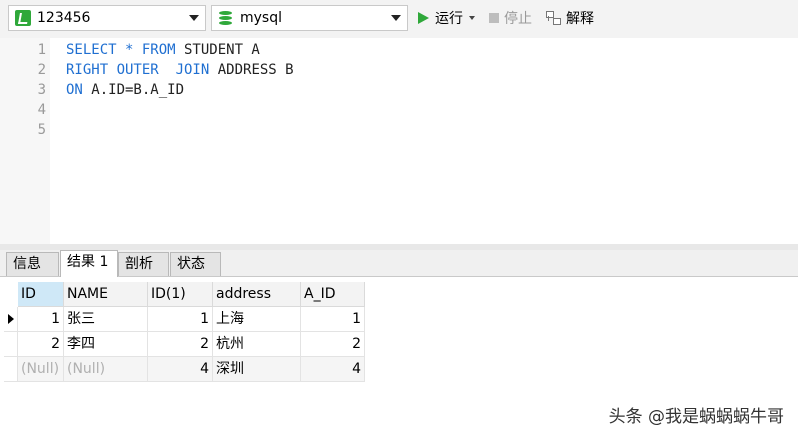 The image size is (798, 437). I want to click on database-icon, so click(226, 18).